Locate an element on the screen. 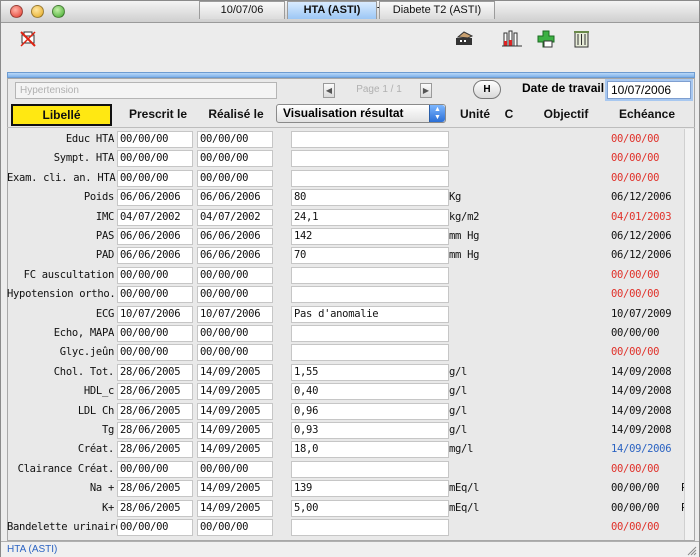 The image size is (700, 557). row-libelle: Hypotension ortho. is located at coordinates (61, 294).